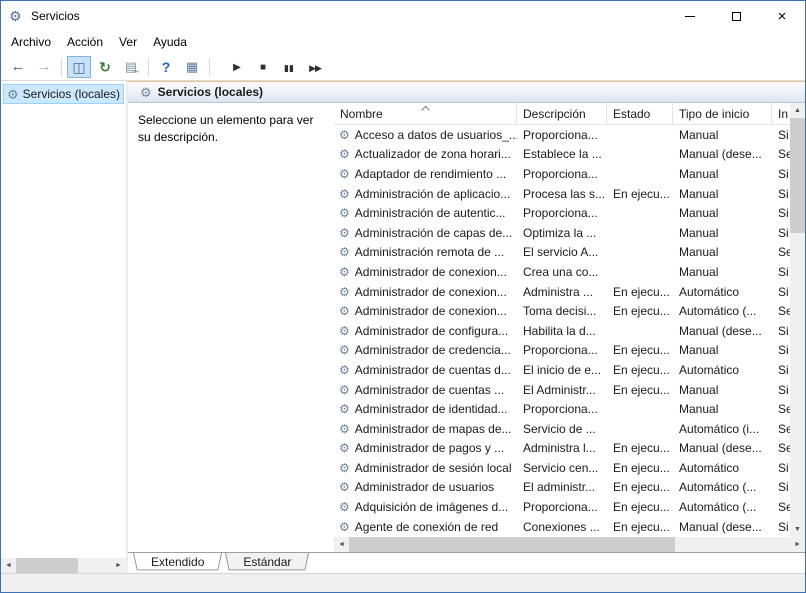 The height and width of the screenshot is (593, 806). Describe the element at coordinates (690, 16) in the screenshot. I see `minimize-button` at that location.